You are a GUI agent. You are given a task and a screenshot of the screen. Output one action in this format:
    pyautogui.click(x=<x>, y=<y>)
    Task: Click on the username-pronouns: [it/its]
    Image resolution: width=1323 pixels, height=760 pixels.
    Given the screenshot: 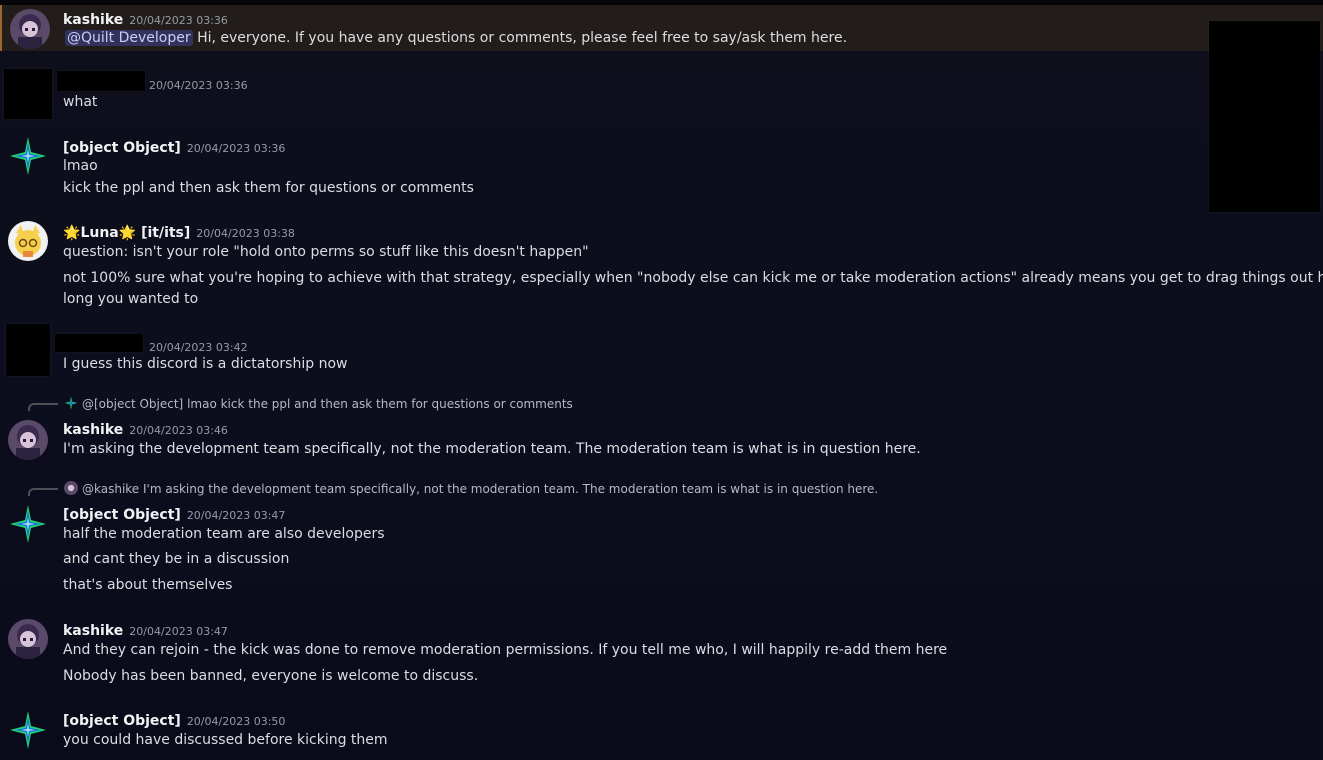 What is the action you would take?
    pyautogui.click(x=166, y=233)
    